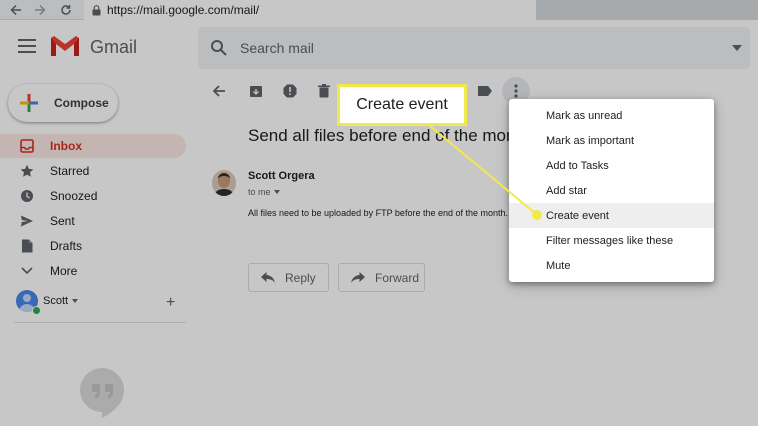 Image resolution: width=758 pixels, height=426 pixels. I want to click on user-caret-icon, so click(75, 301).